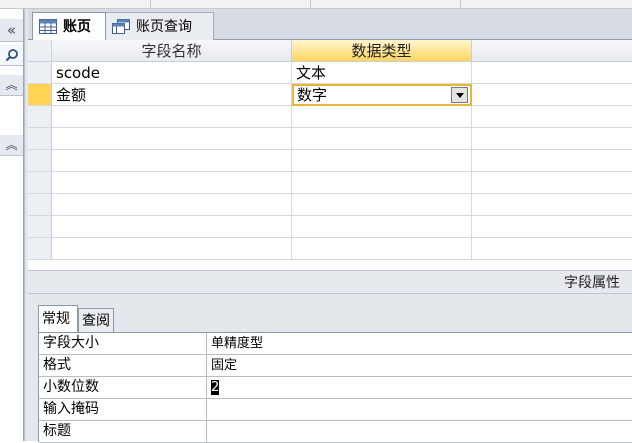 The height and width of the screenshot is (443, 632). What do you see at coordinates (58, 318) in the screenshot?
I see `tab-general: 常规` at bounding box center [58, 318].